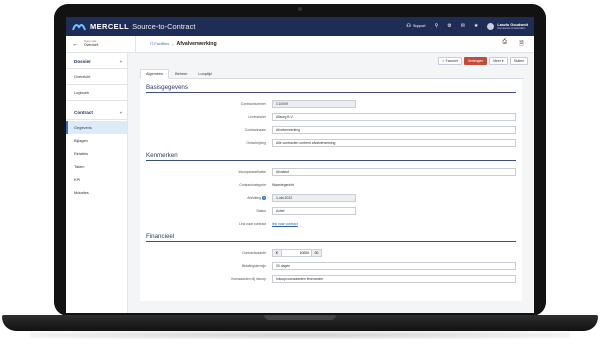  Describe the element at coordinates (502, 61) in the screenshot. I see `chevron-down-icon: ▾` at that location.